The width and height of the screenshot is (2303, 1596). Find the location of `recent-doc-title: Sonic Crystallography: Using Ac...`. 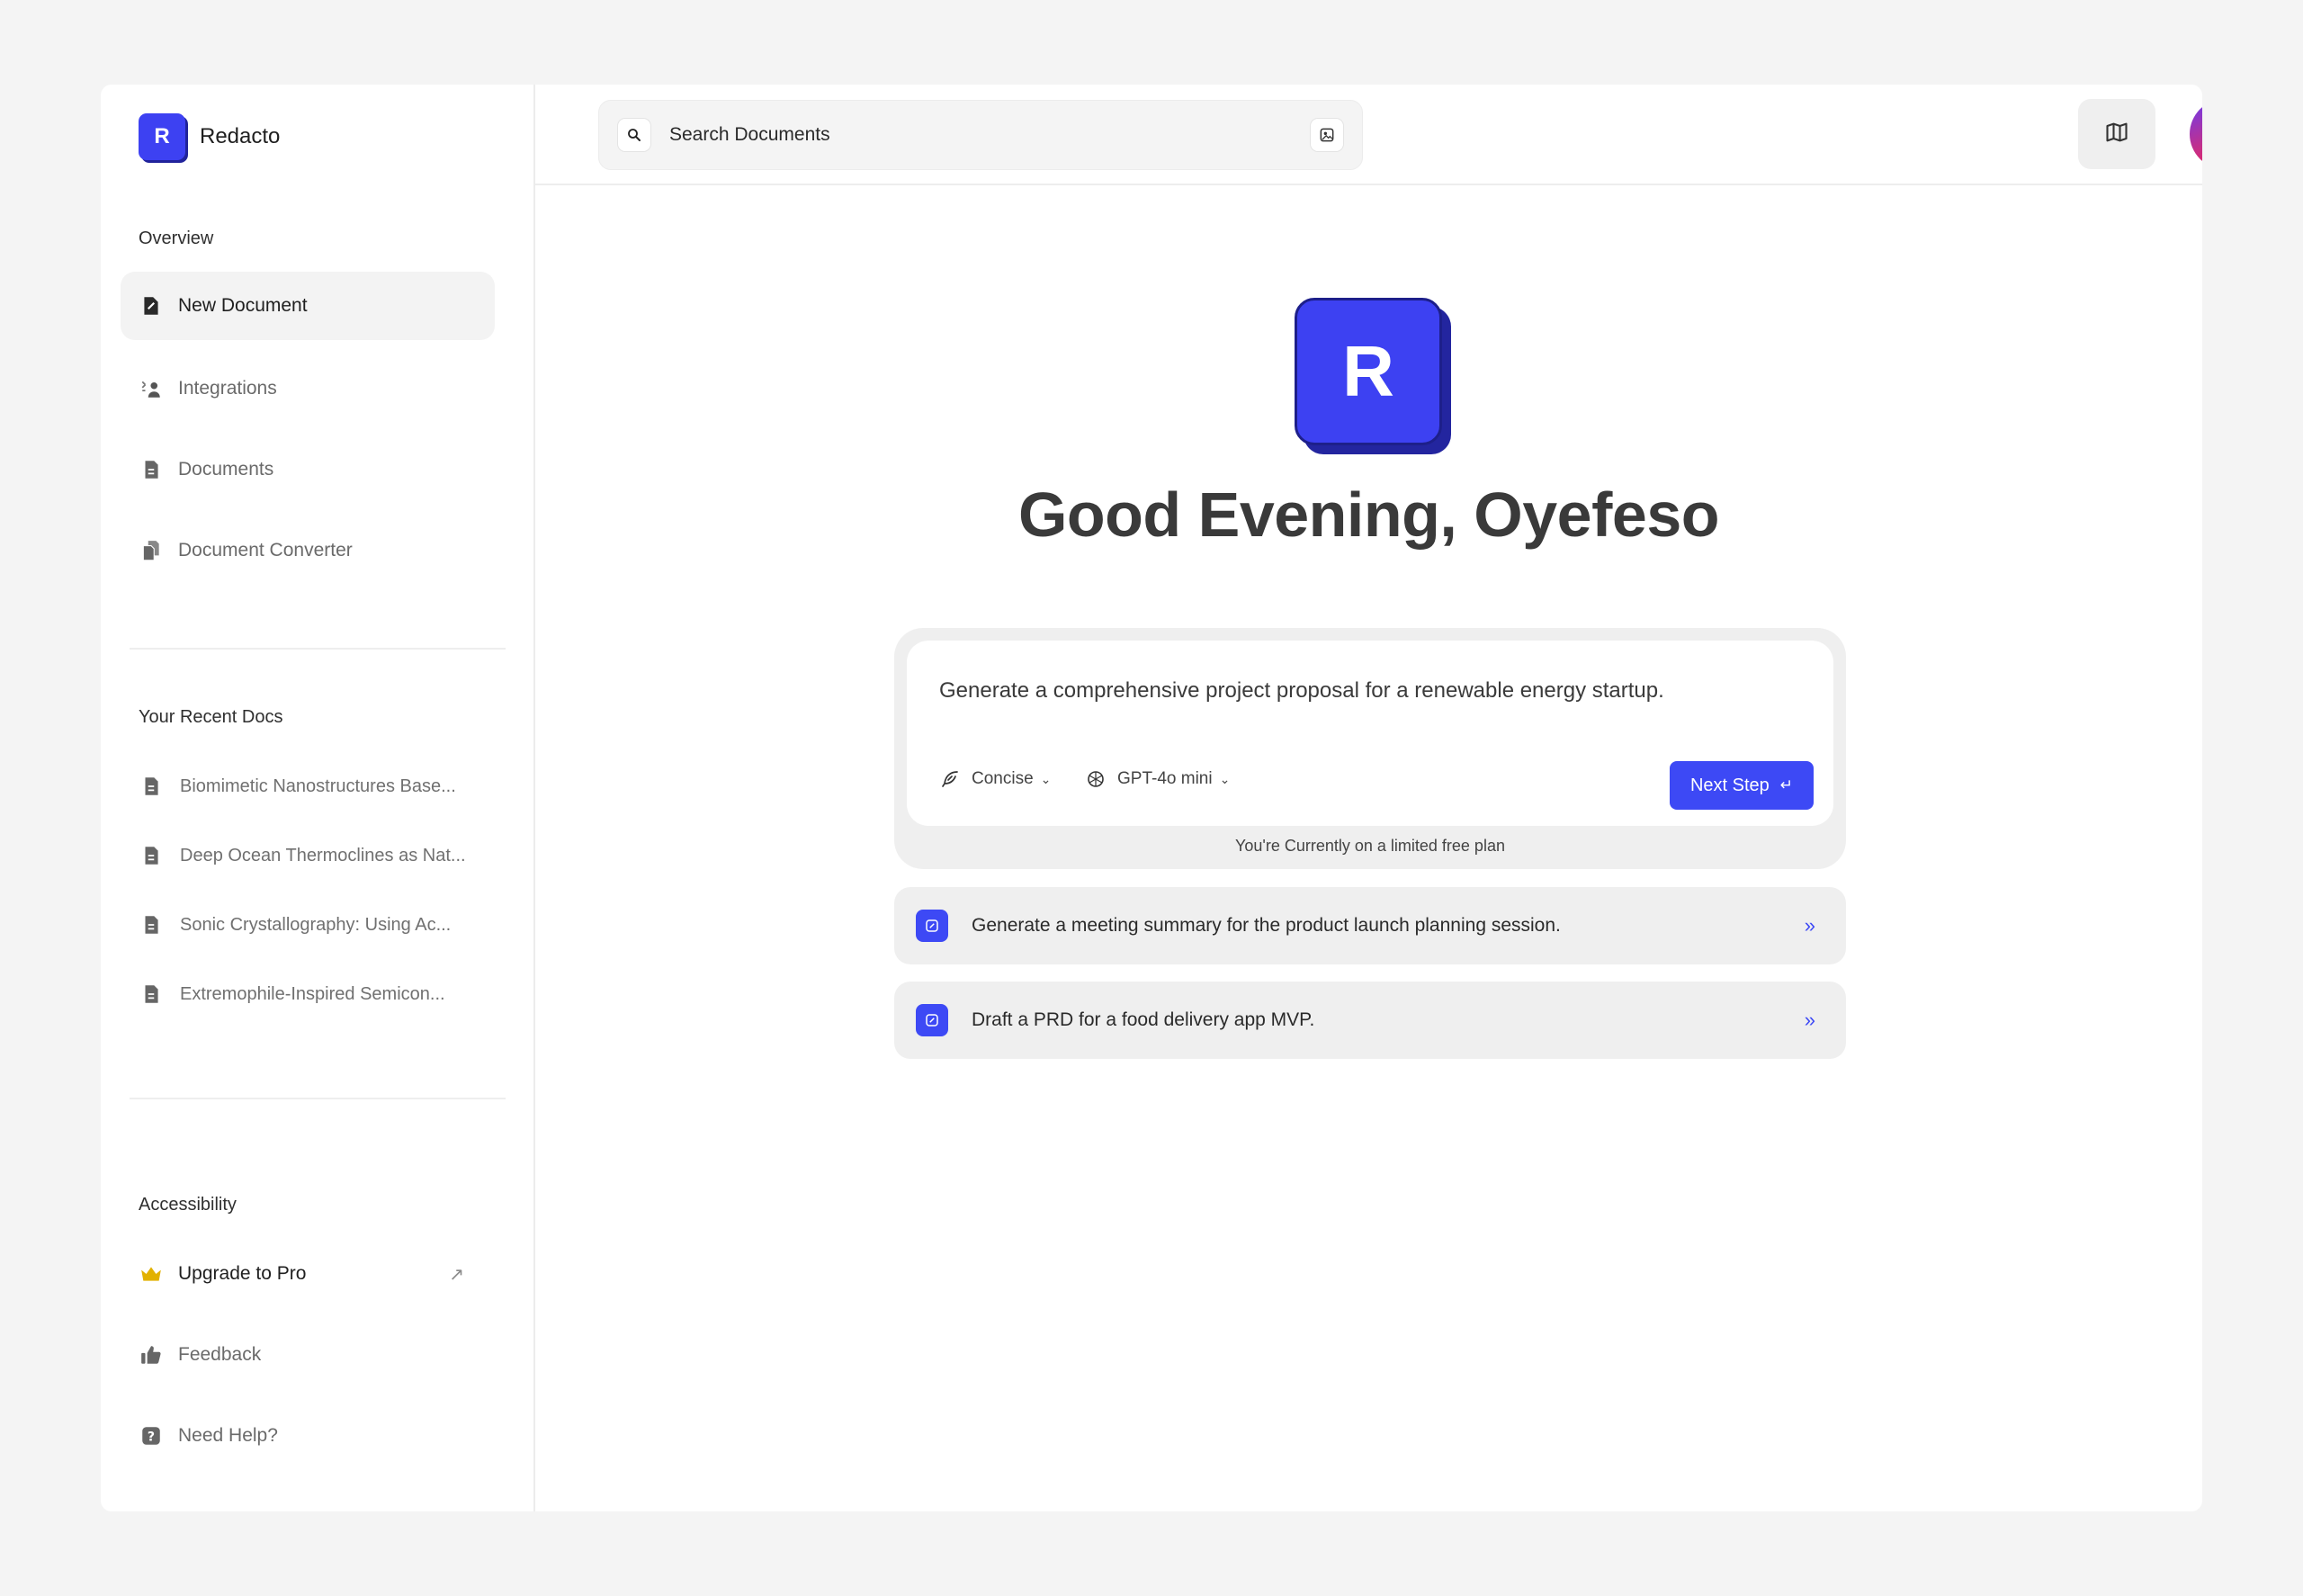

recent-doc-title: Sonic Crystallography: Using Ac... is located at coordinates (316, 924).